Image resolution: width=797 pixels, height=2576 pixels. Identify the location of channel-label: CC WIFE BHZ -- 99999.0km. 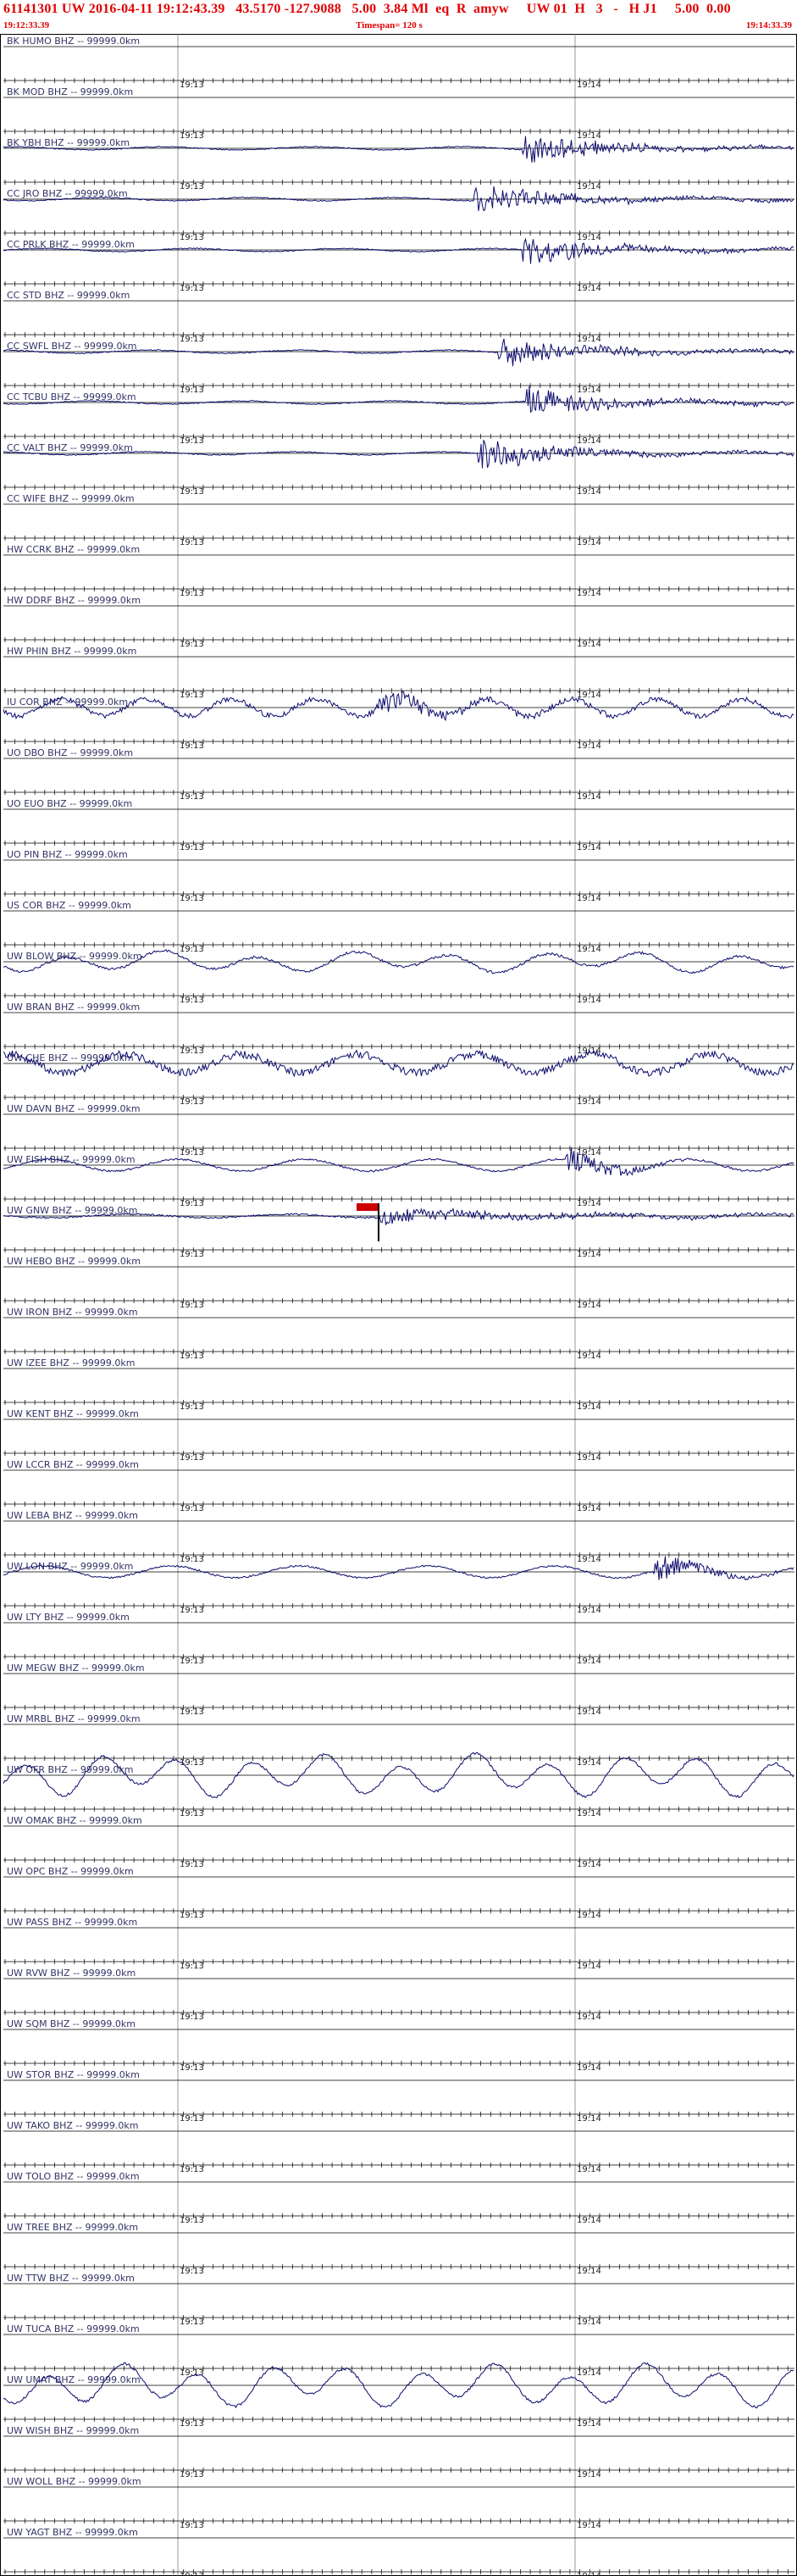
(71, 498).